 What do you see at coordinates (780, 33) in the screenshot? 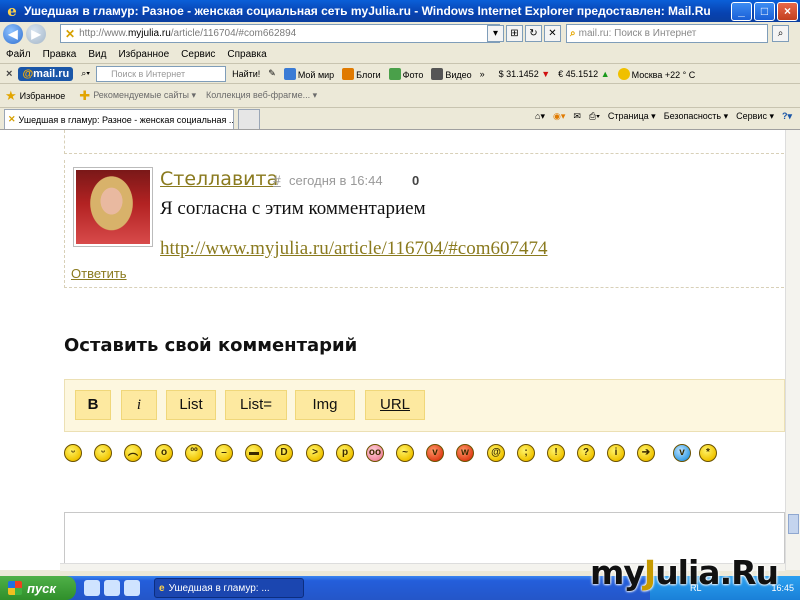
I see `search-icon: ⌕` at bounding box center [780, 33].